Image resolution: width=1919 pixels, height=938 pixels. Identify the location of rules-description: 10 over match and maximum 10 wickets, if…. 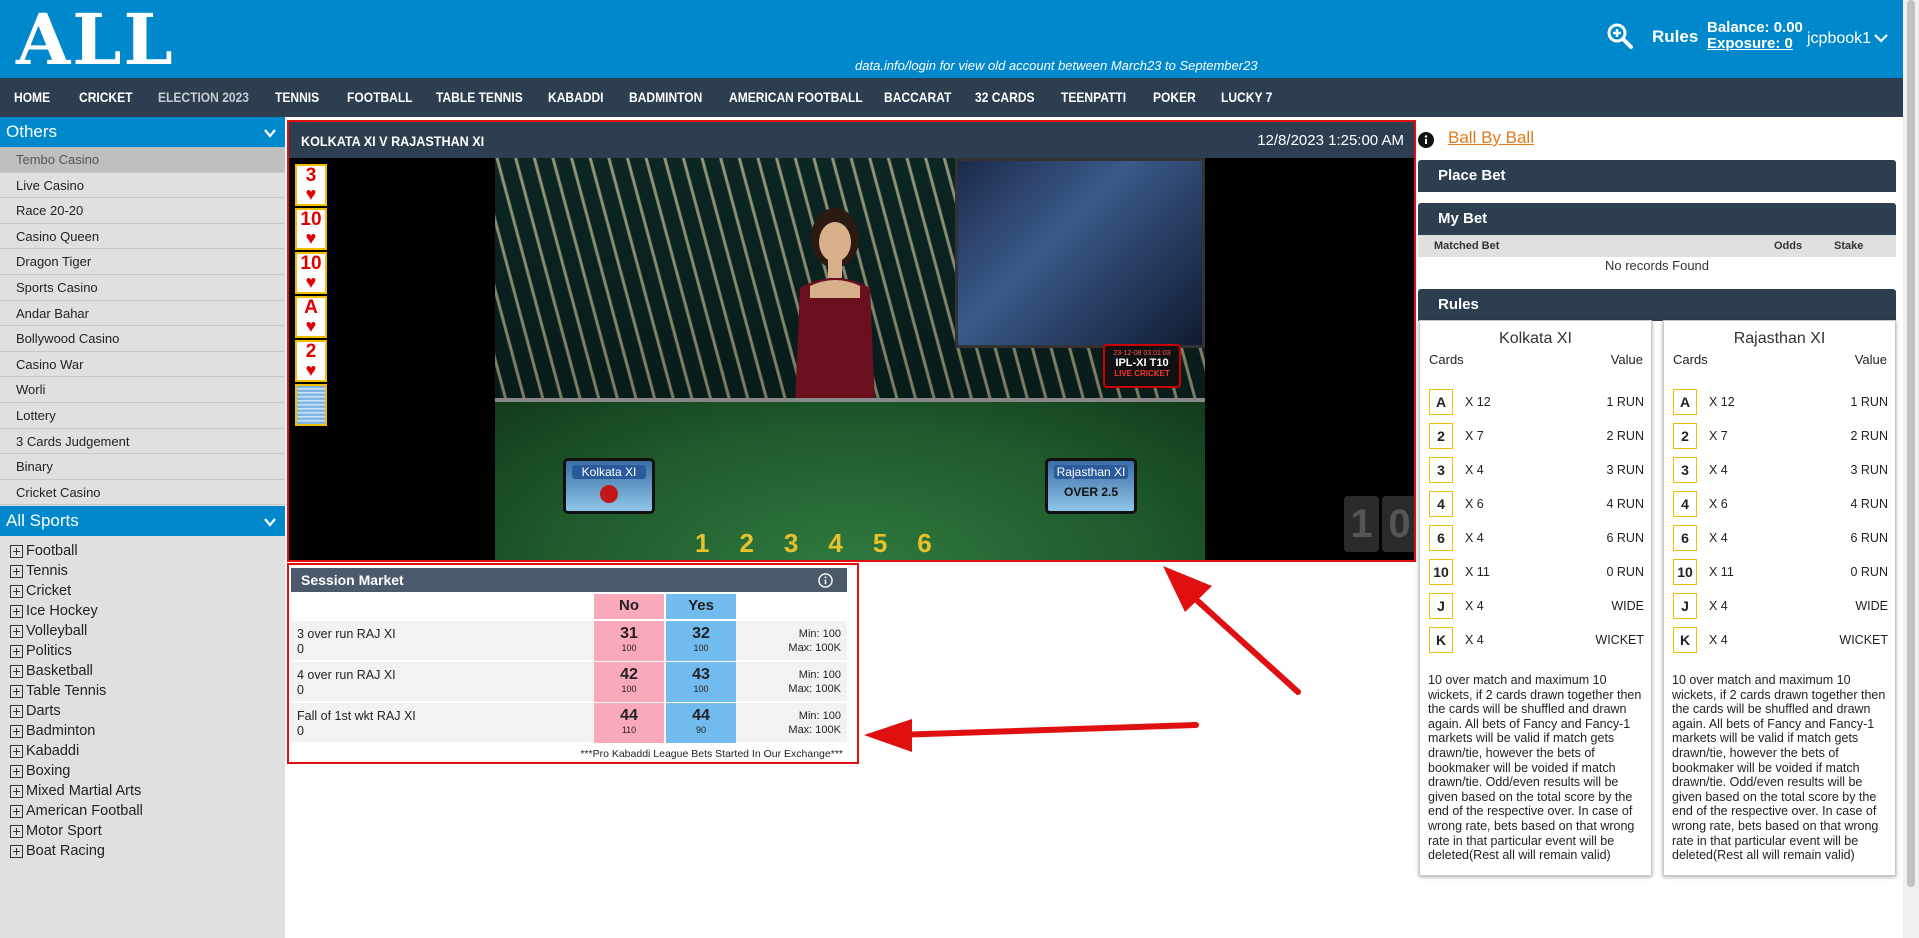
(1535, 768).